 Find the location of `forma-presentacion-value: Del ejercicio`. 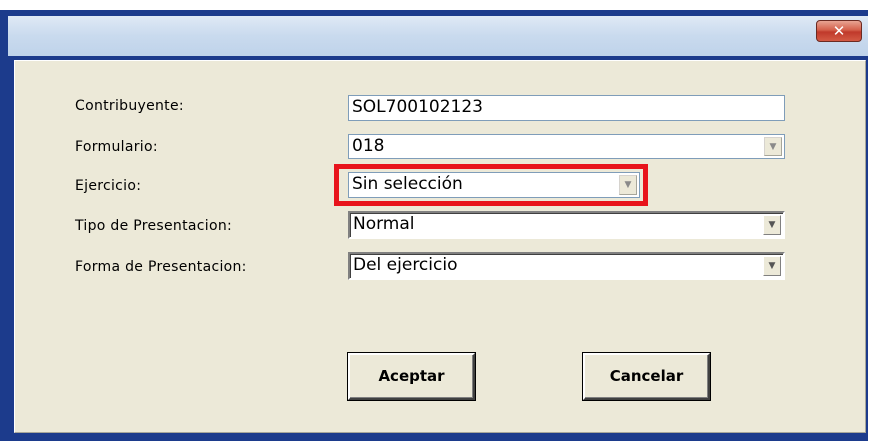

forma-presentacion-value: Del ejercicio is located at coordinates (405, 265).